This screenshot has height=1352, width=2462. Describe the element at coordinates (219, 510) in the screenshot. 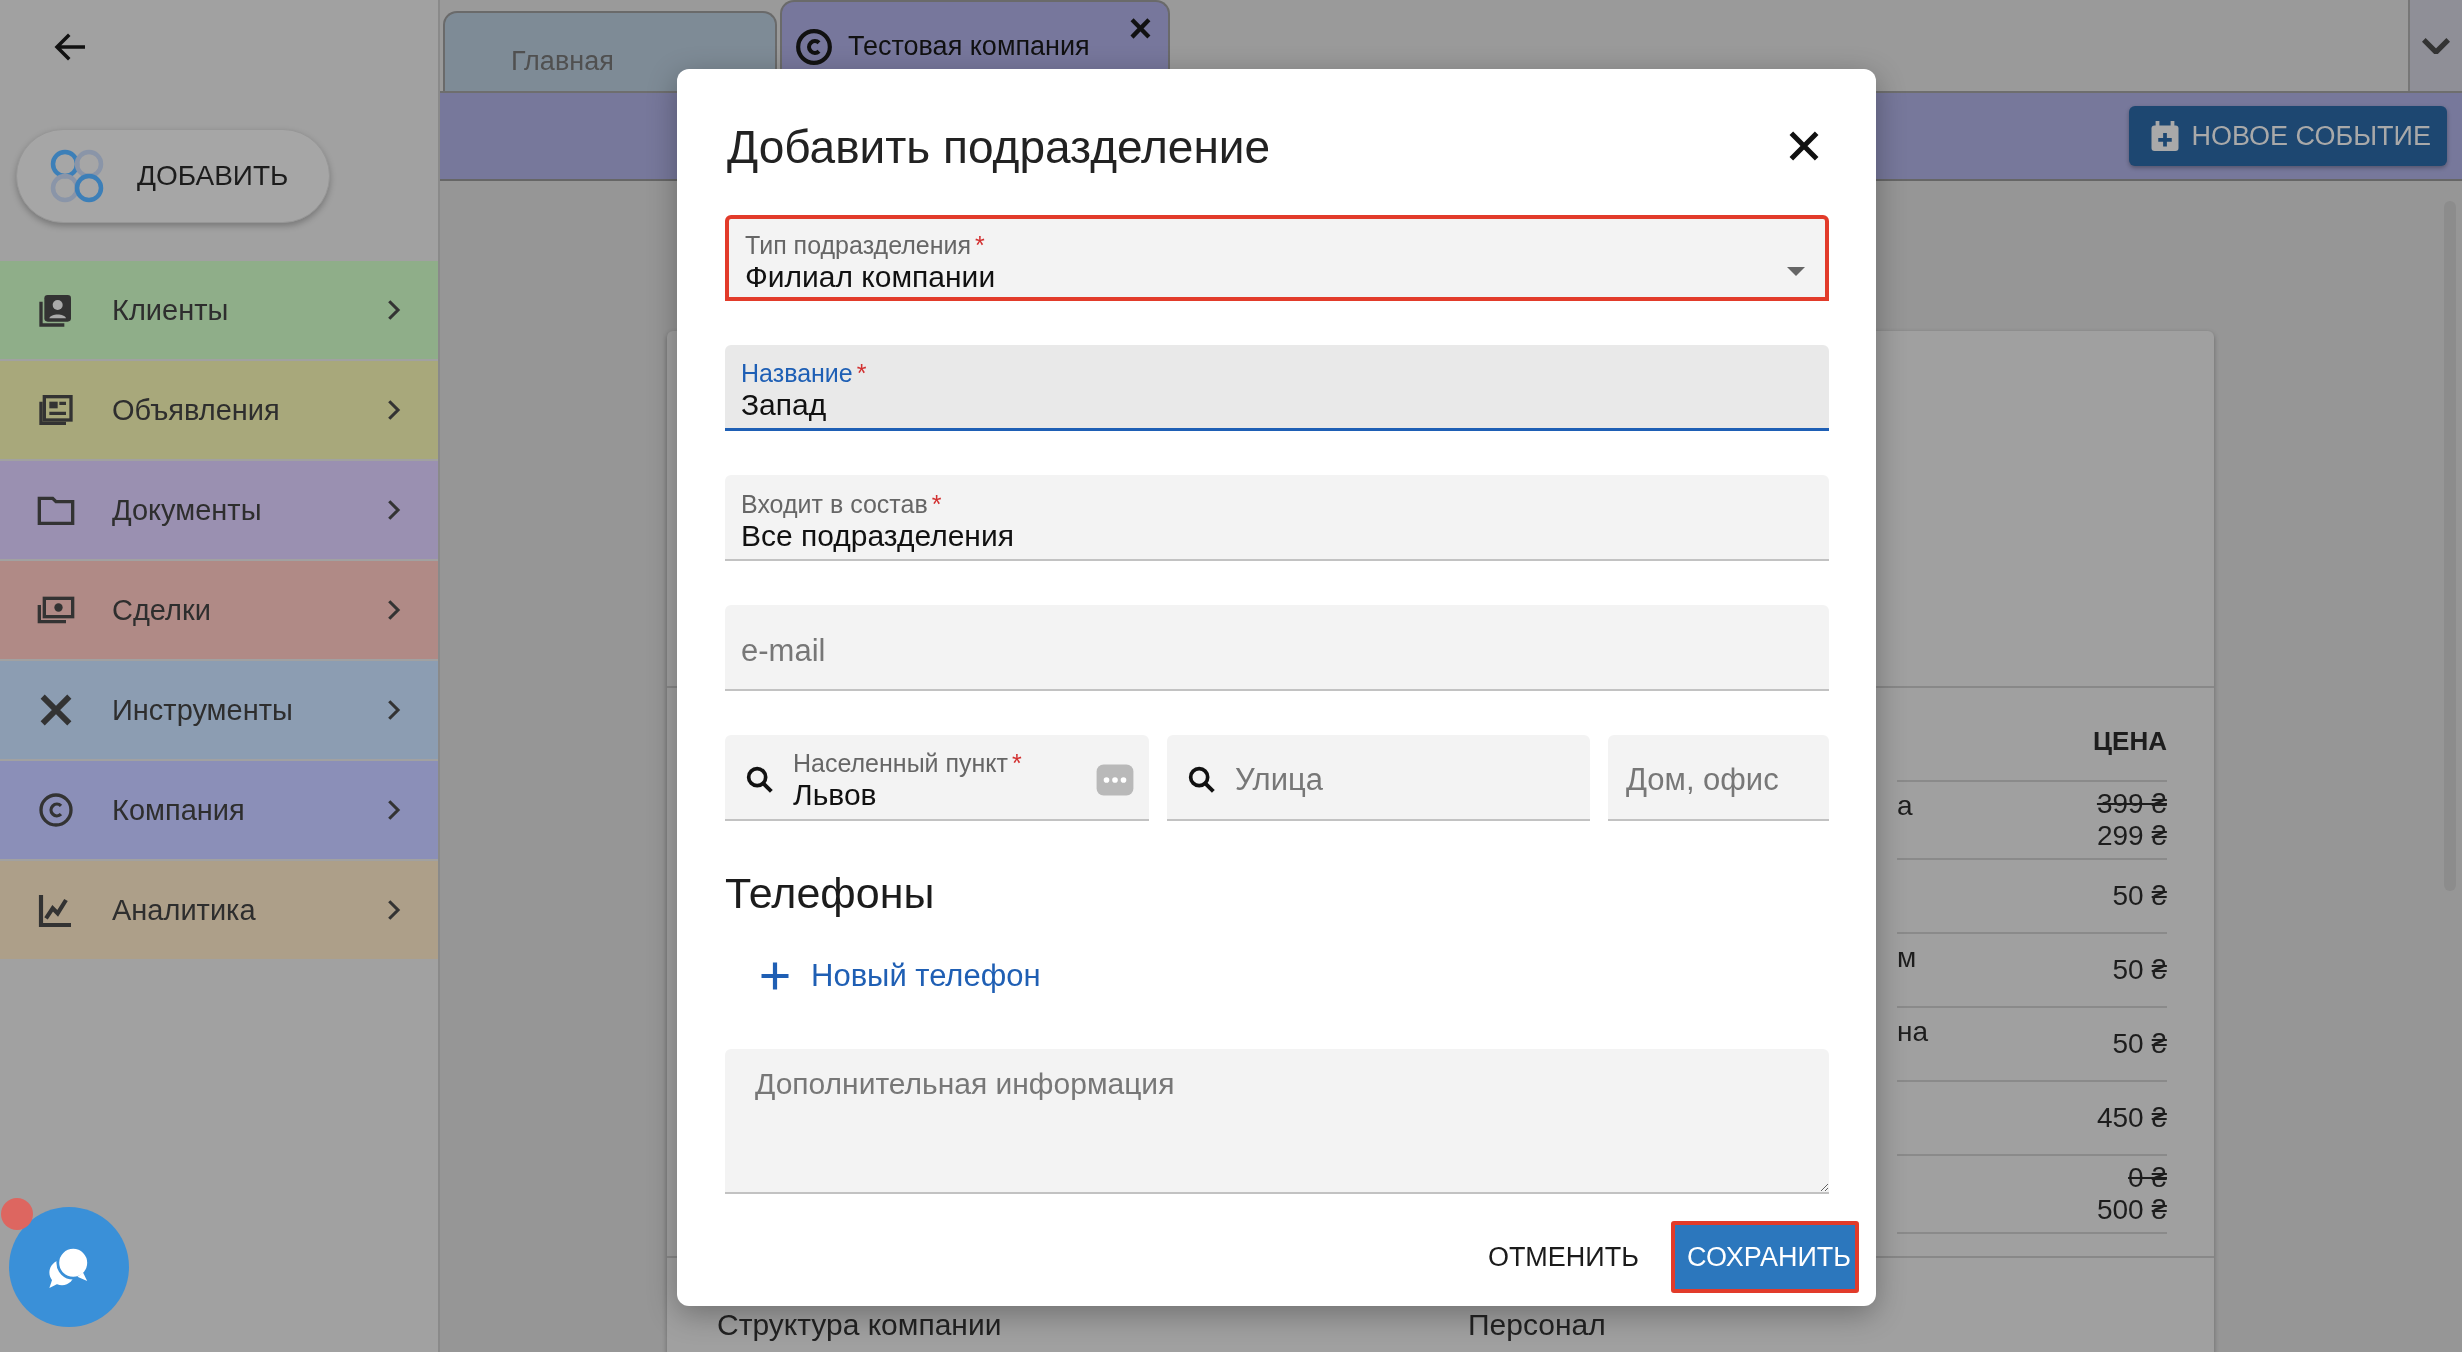

I see `sidebar-item: Документы` at that location.